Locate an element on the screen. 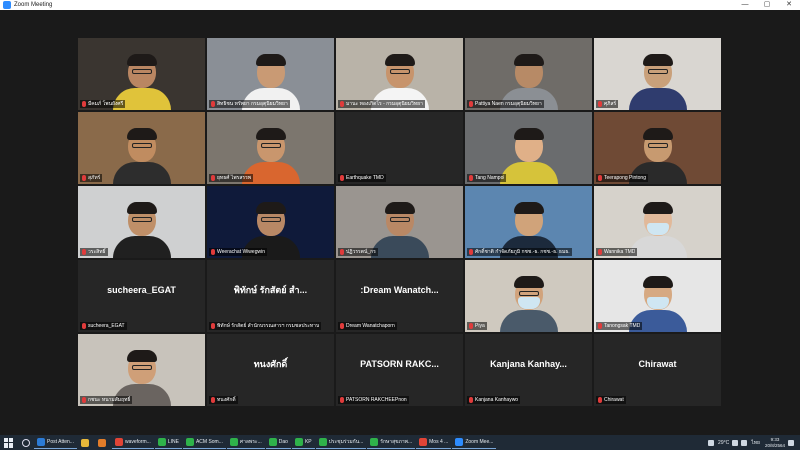 Image resolution: width=800 pixels, height=450 pixels. participant-name: ศุภิสร์ is located at coordinates (610, 104).